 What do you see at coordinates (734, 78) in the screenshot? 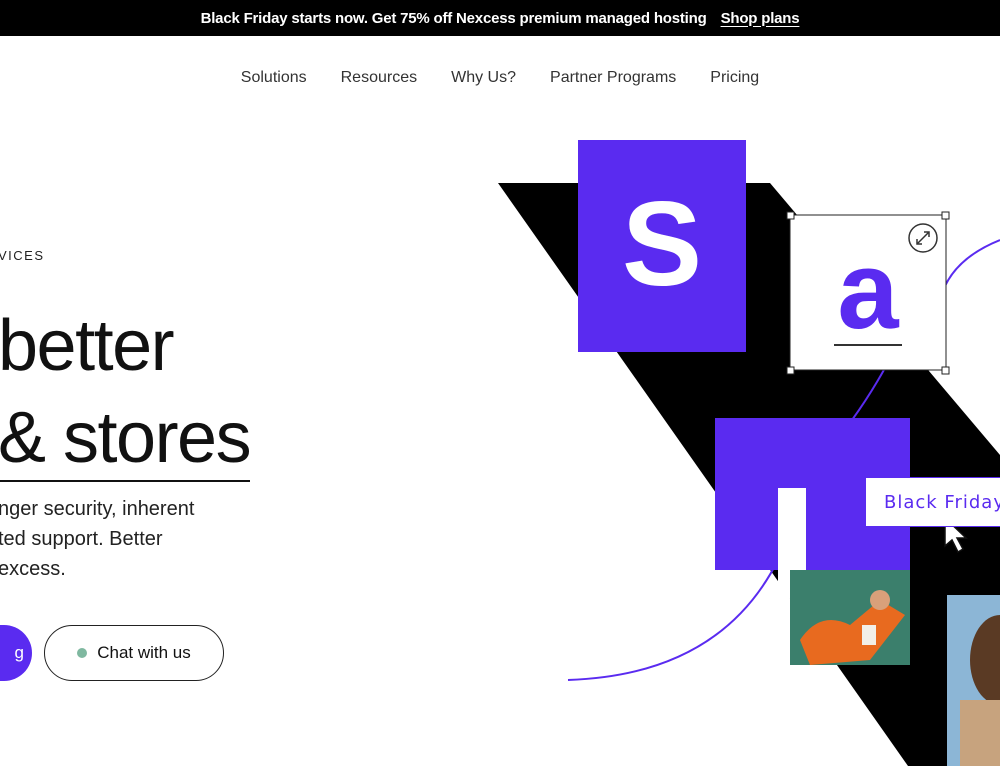
I see `nav-item-pricing: Pricing` at bounding box center [734, 78].